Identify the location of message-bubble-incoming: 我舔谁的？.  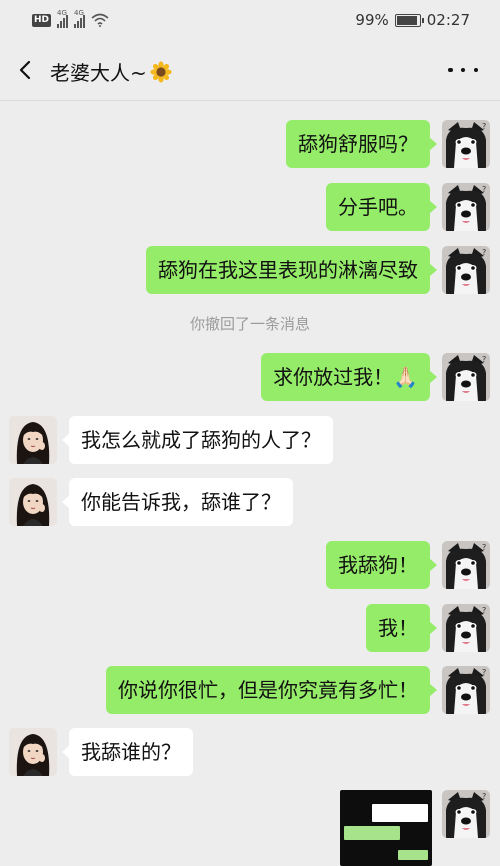
(127, 752).